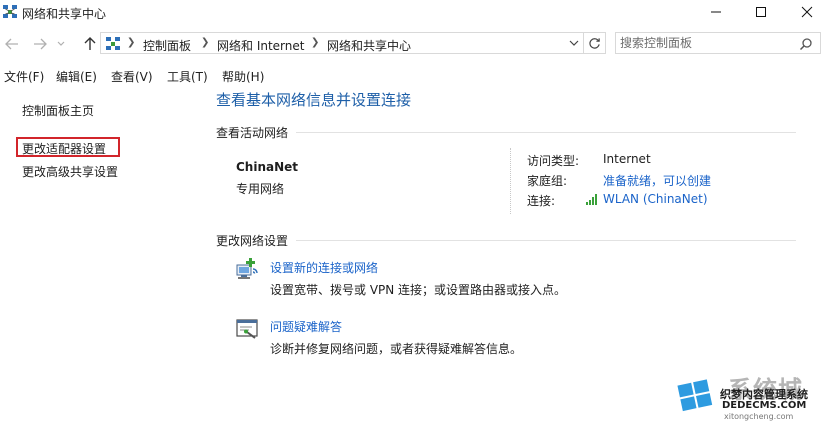  Describe the element at coordinates (627, 159) in the screenshot. I see `access-type-value: Internet` at that location.